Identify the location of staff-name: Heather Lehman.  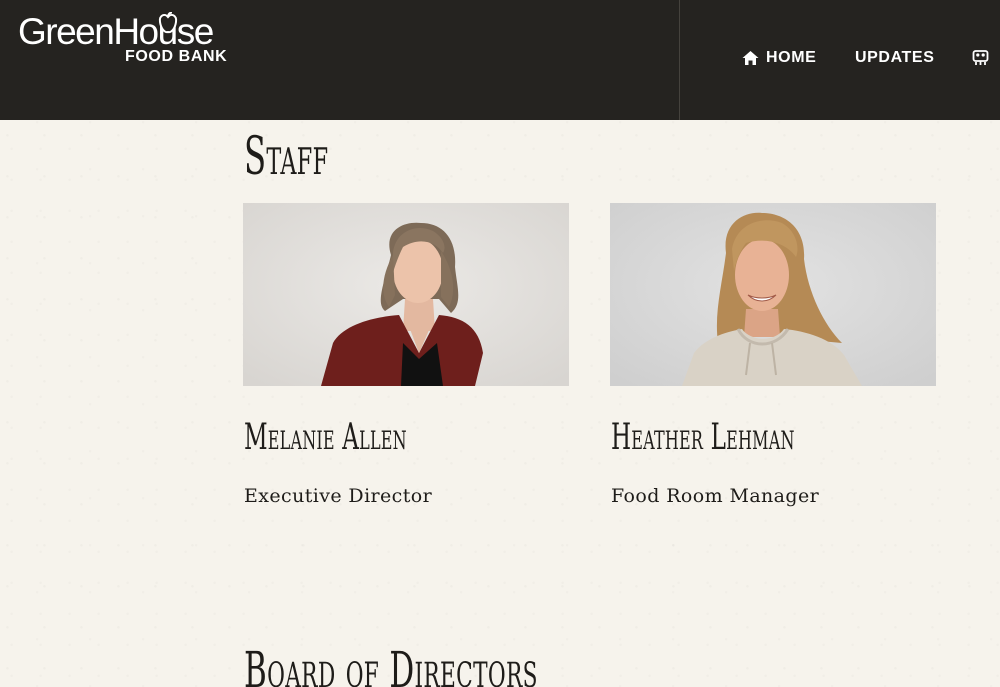
(703, 437).